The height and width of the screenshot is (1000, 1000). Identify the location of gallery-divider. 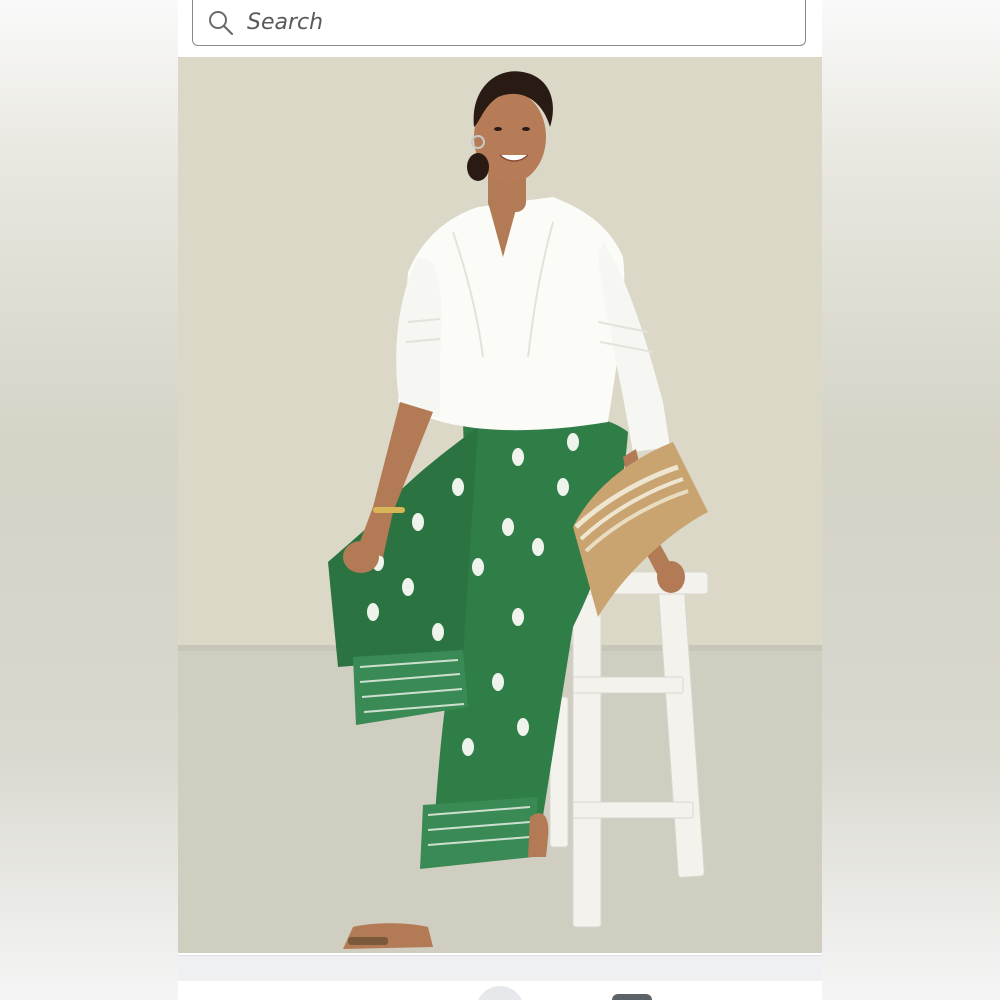
(500, 968).